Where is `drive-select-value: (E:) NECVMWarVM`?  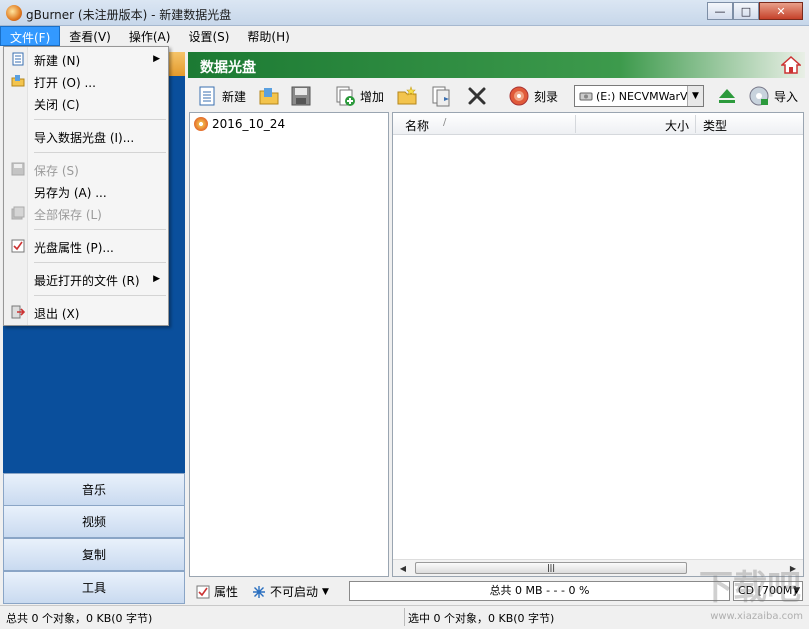 drive-select-value: (E:) NECVMWarVM is located at coordinates (646, 96).